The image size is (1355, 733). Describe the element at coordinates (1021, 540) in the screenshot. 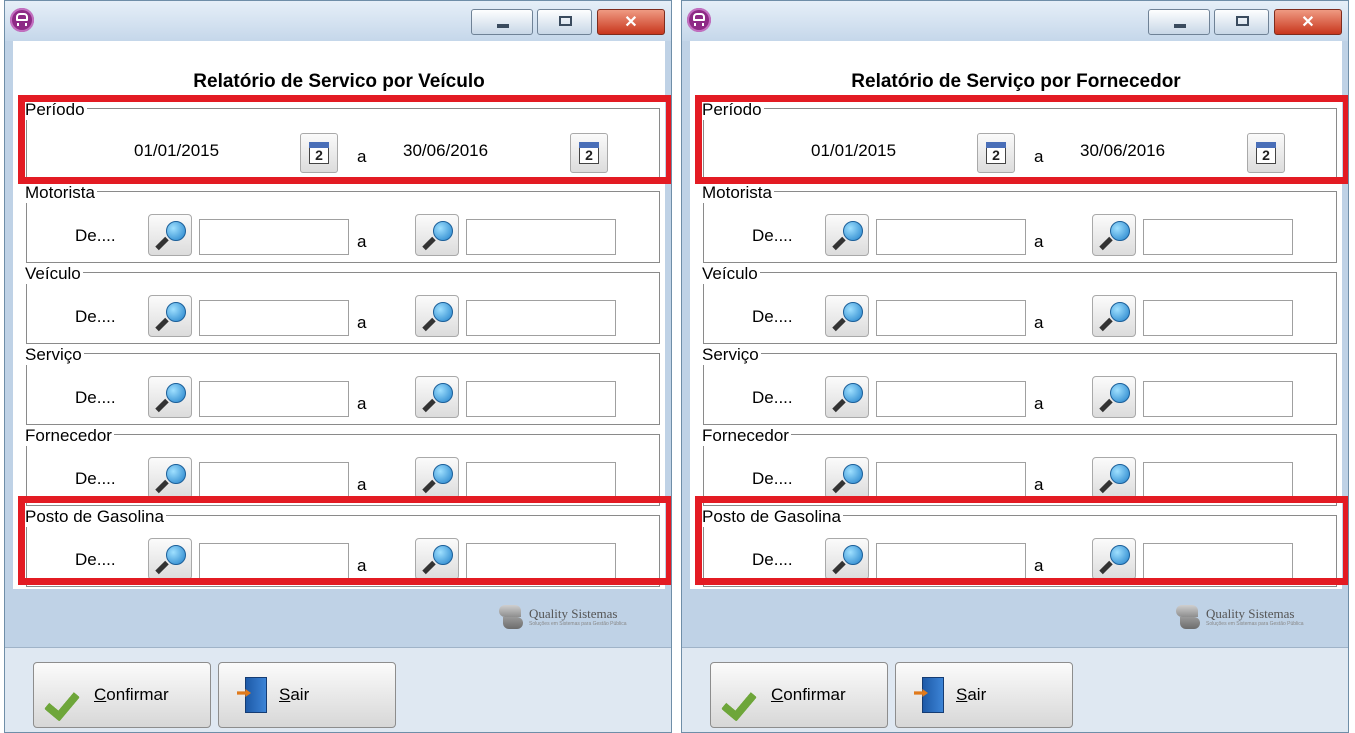

I see `highlight-box-posto` at that location.